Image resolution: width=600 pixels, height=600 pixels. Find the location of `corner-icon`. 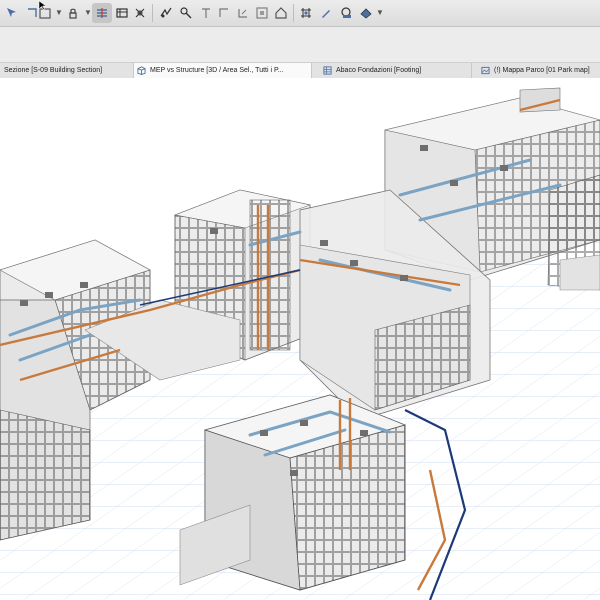

corner-icon is located at coordinates (224, 13).